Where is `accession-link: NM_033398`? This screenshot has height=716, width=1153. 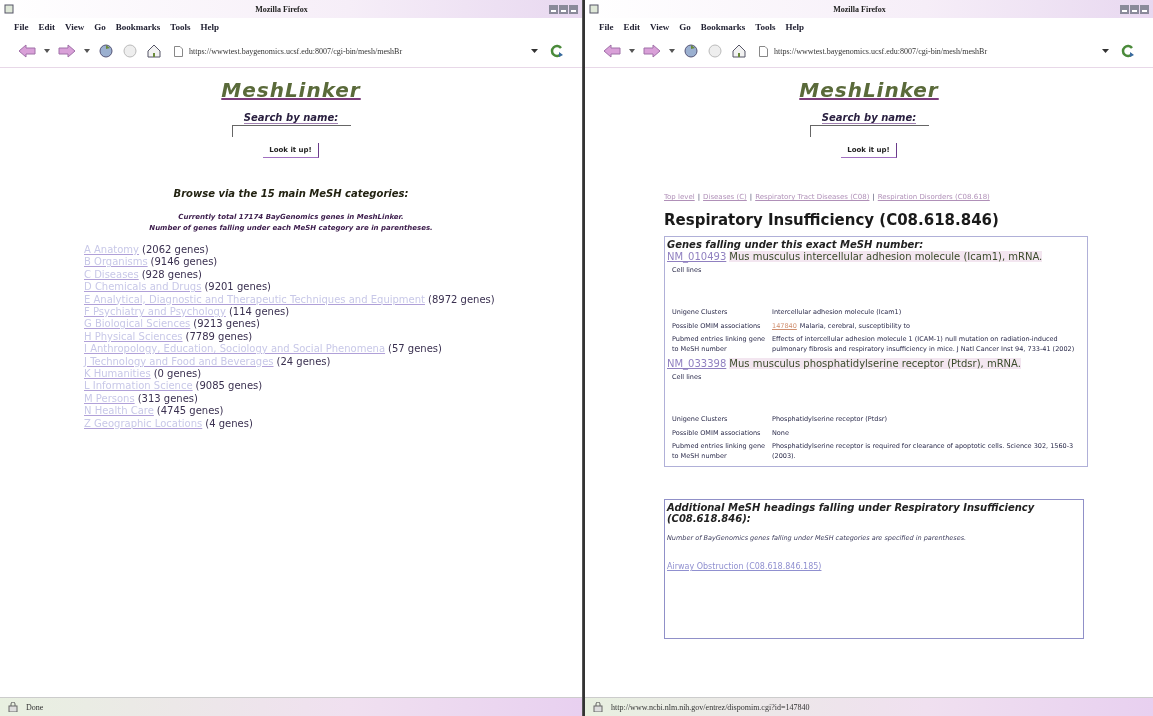 accession-link: NM_033398 is located at coordinates (697, 363).